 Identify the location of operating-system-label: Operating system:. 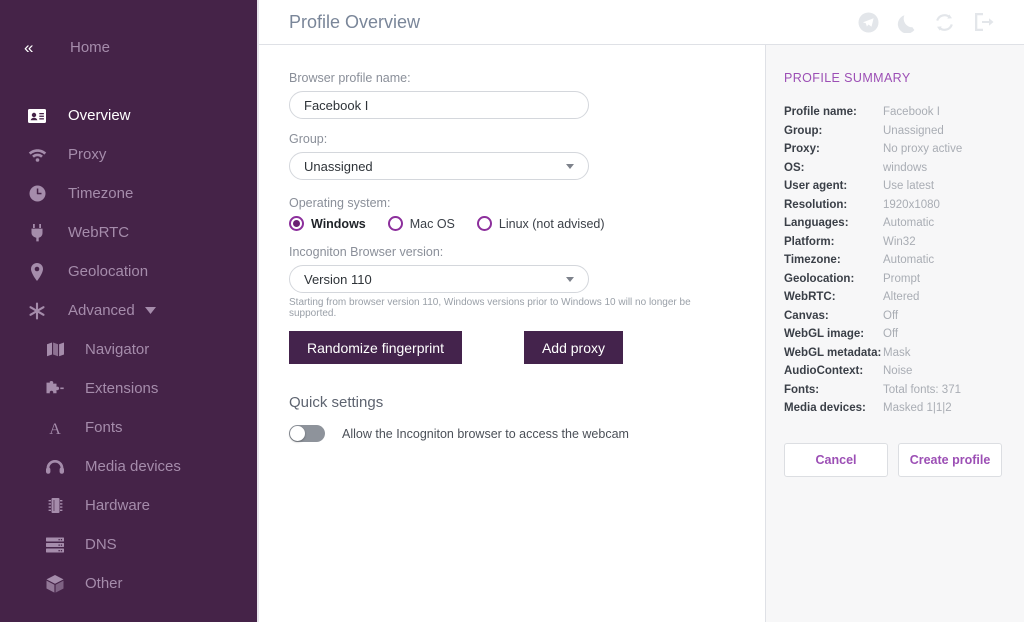
(340, 203).